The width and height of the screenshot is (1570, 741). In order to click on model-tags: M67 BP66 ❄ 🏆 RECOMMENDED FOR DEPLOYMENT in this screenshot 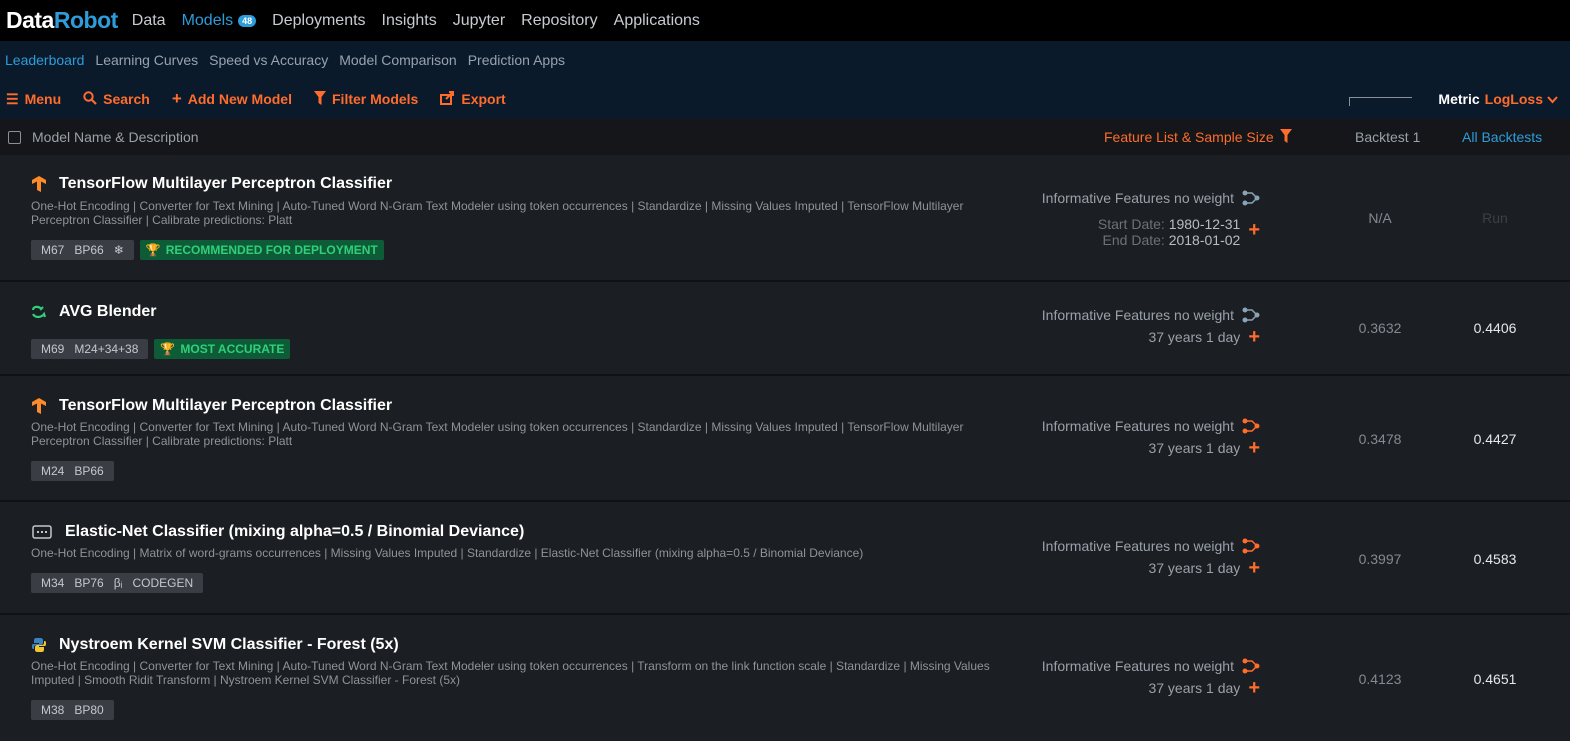, I will do `click(207, 250)`.